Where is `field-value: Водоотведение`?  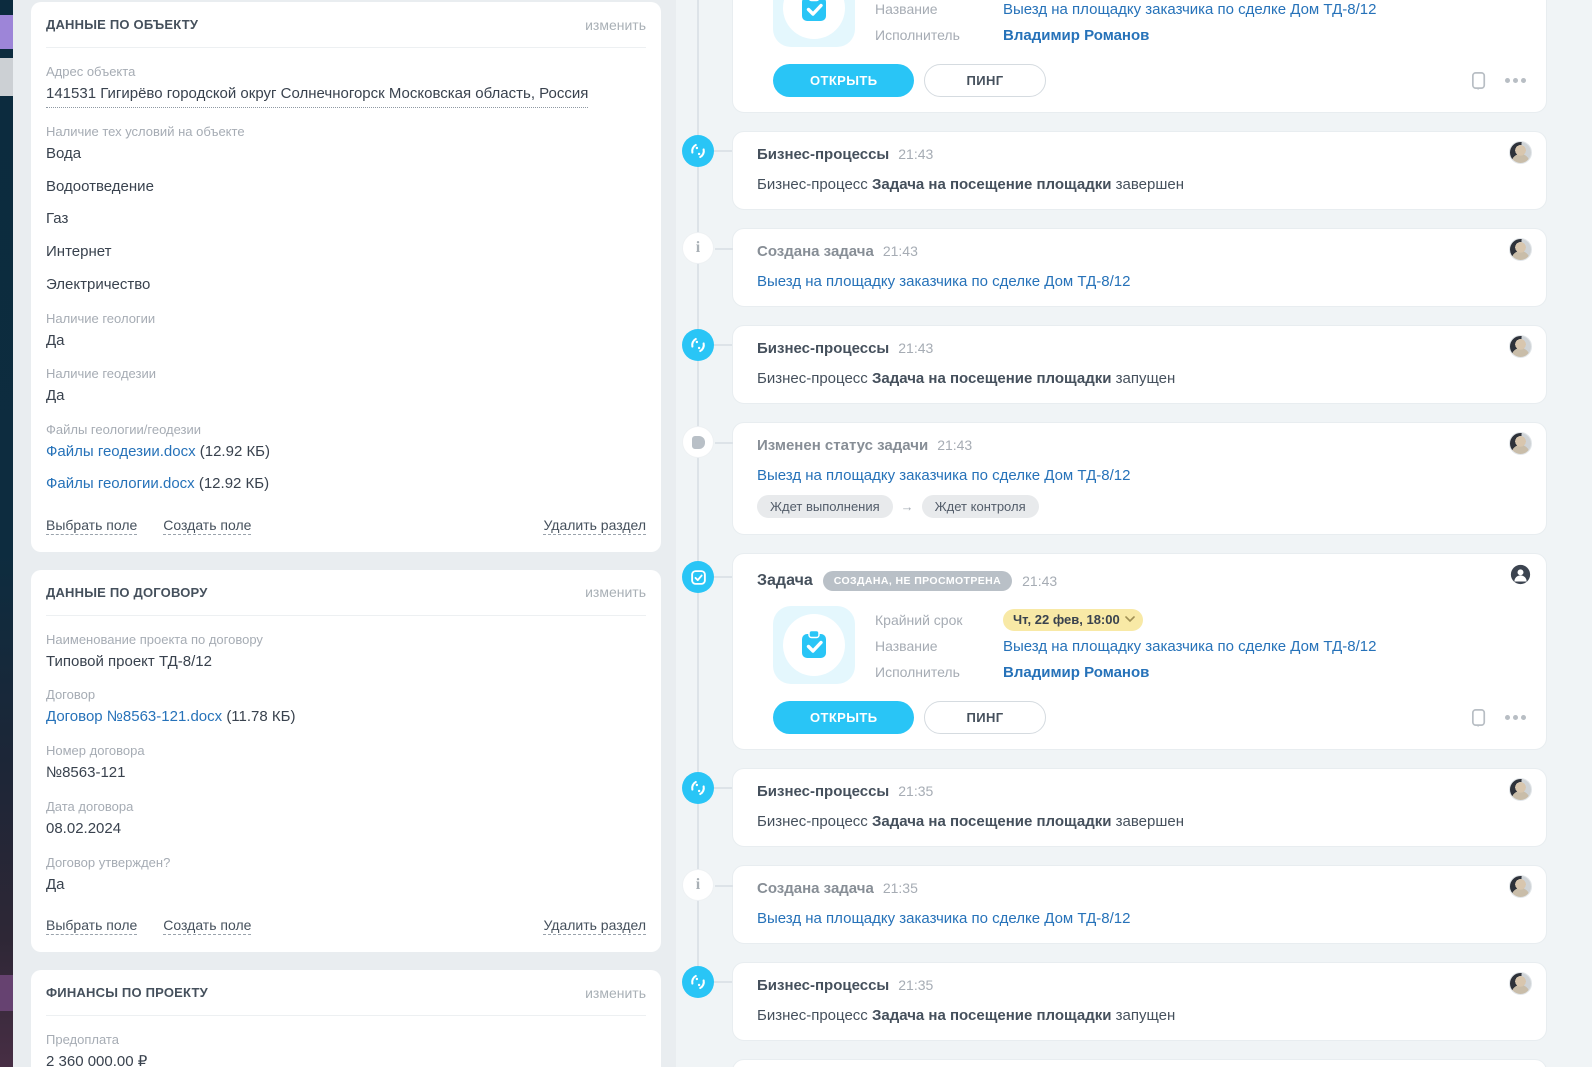 field-value: Водоотведение is located at coordinates (100, 186).